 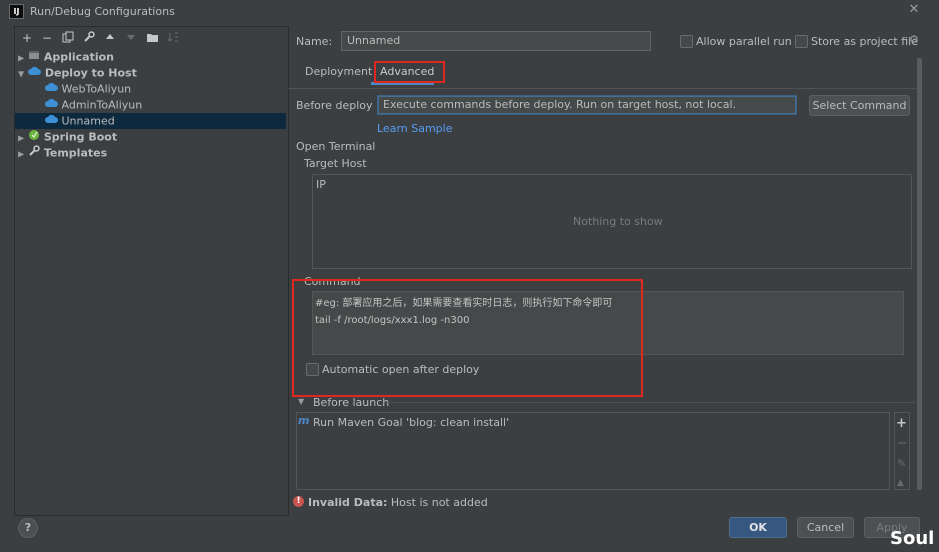 What do you see at coordinates (415, 128) in the screenshot?
I see `learn-sample-link: Learn Sample` at bounding box center [415, 128].